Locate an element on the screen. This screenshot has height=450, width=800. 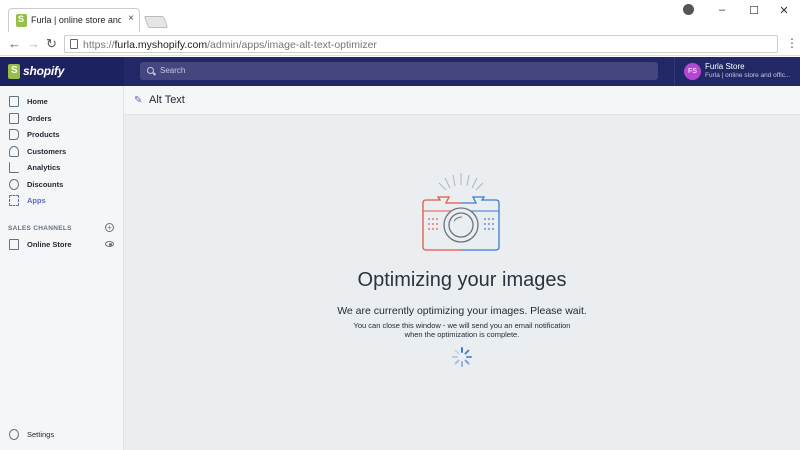
sidebar-item-customers: Customers is located at coordinates (62, 152).